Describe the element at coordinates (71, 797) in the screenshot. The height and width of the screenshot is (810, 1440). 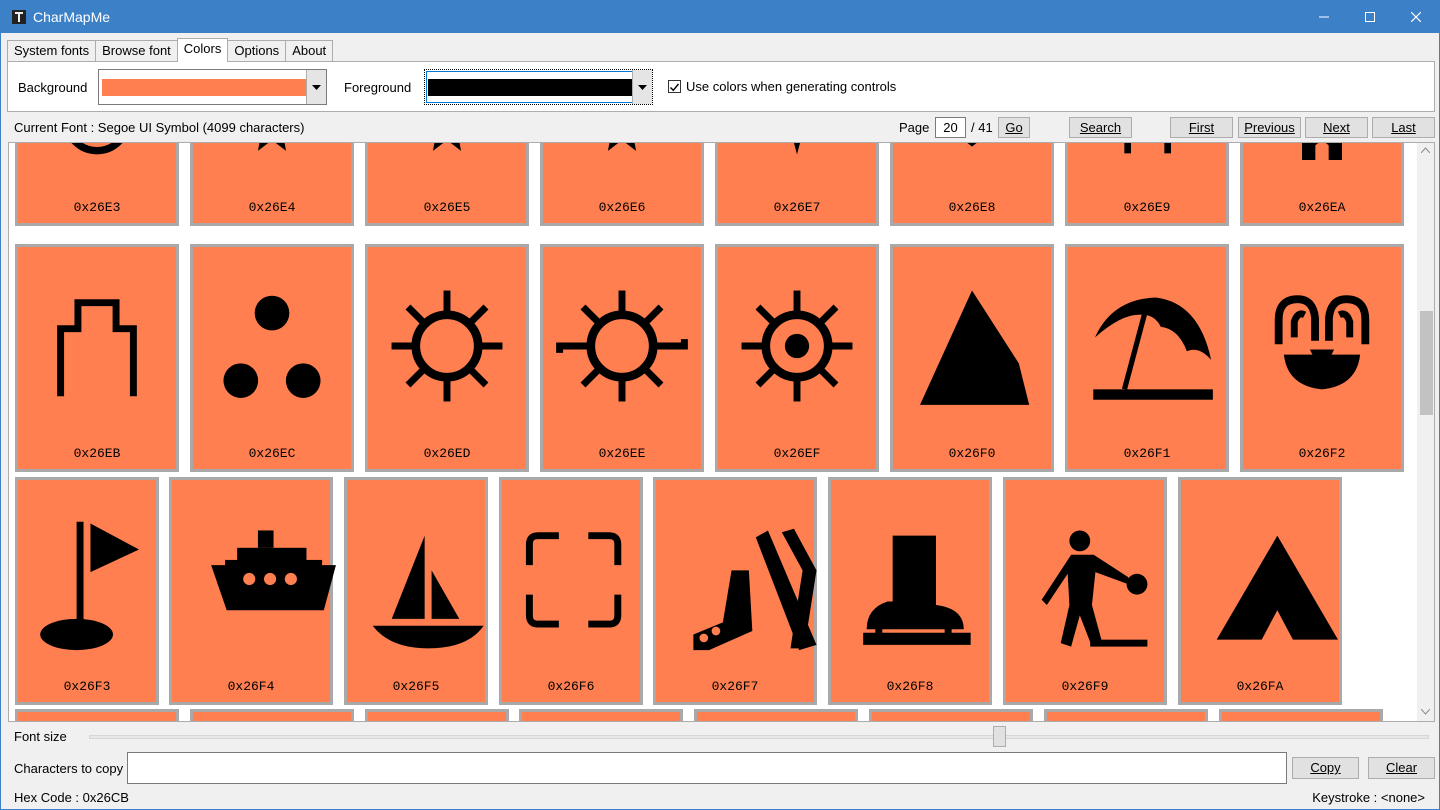
I see `hex-code-status: Hex Code : 0x26CB` at that location.